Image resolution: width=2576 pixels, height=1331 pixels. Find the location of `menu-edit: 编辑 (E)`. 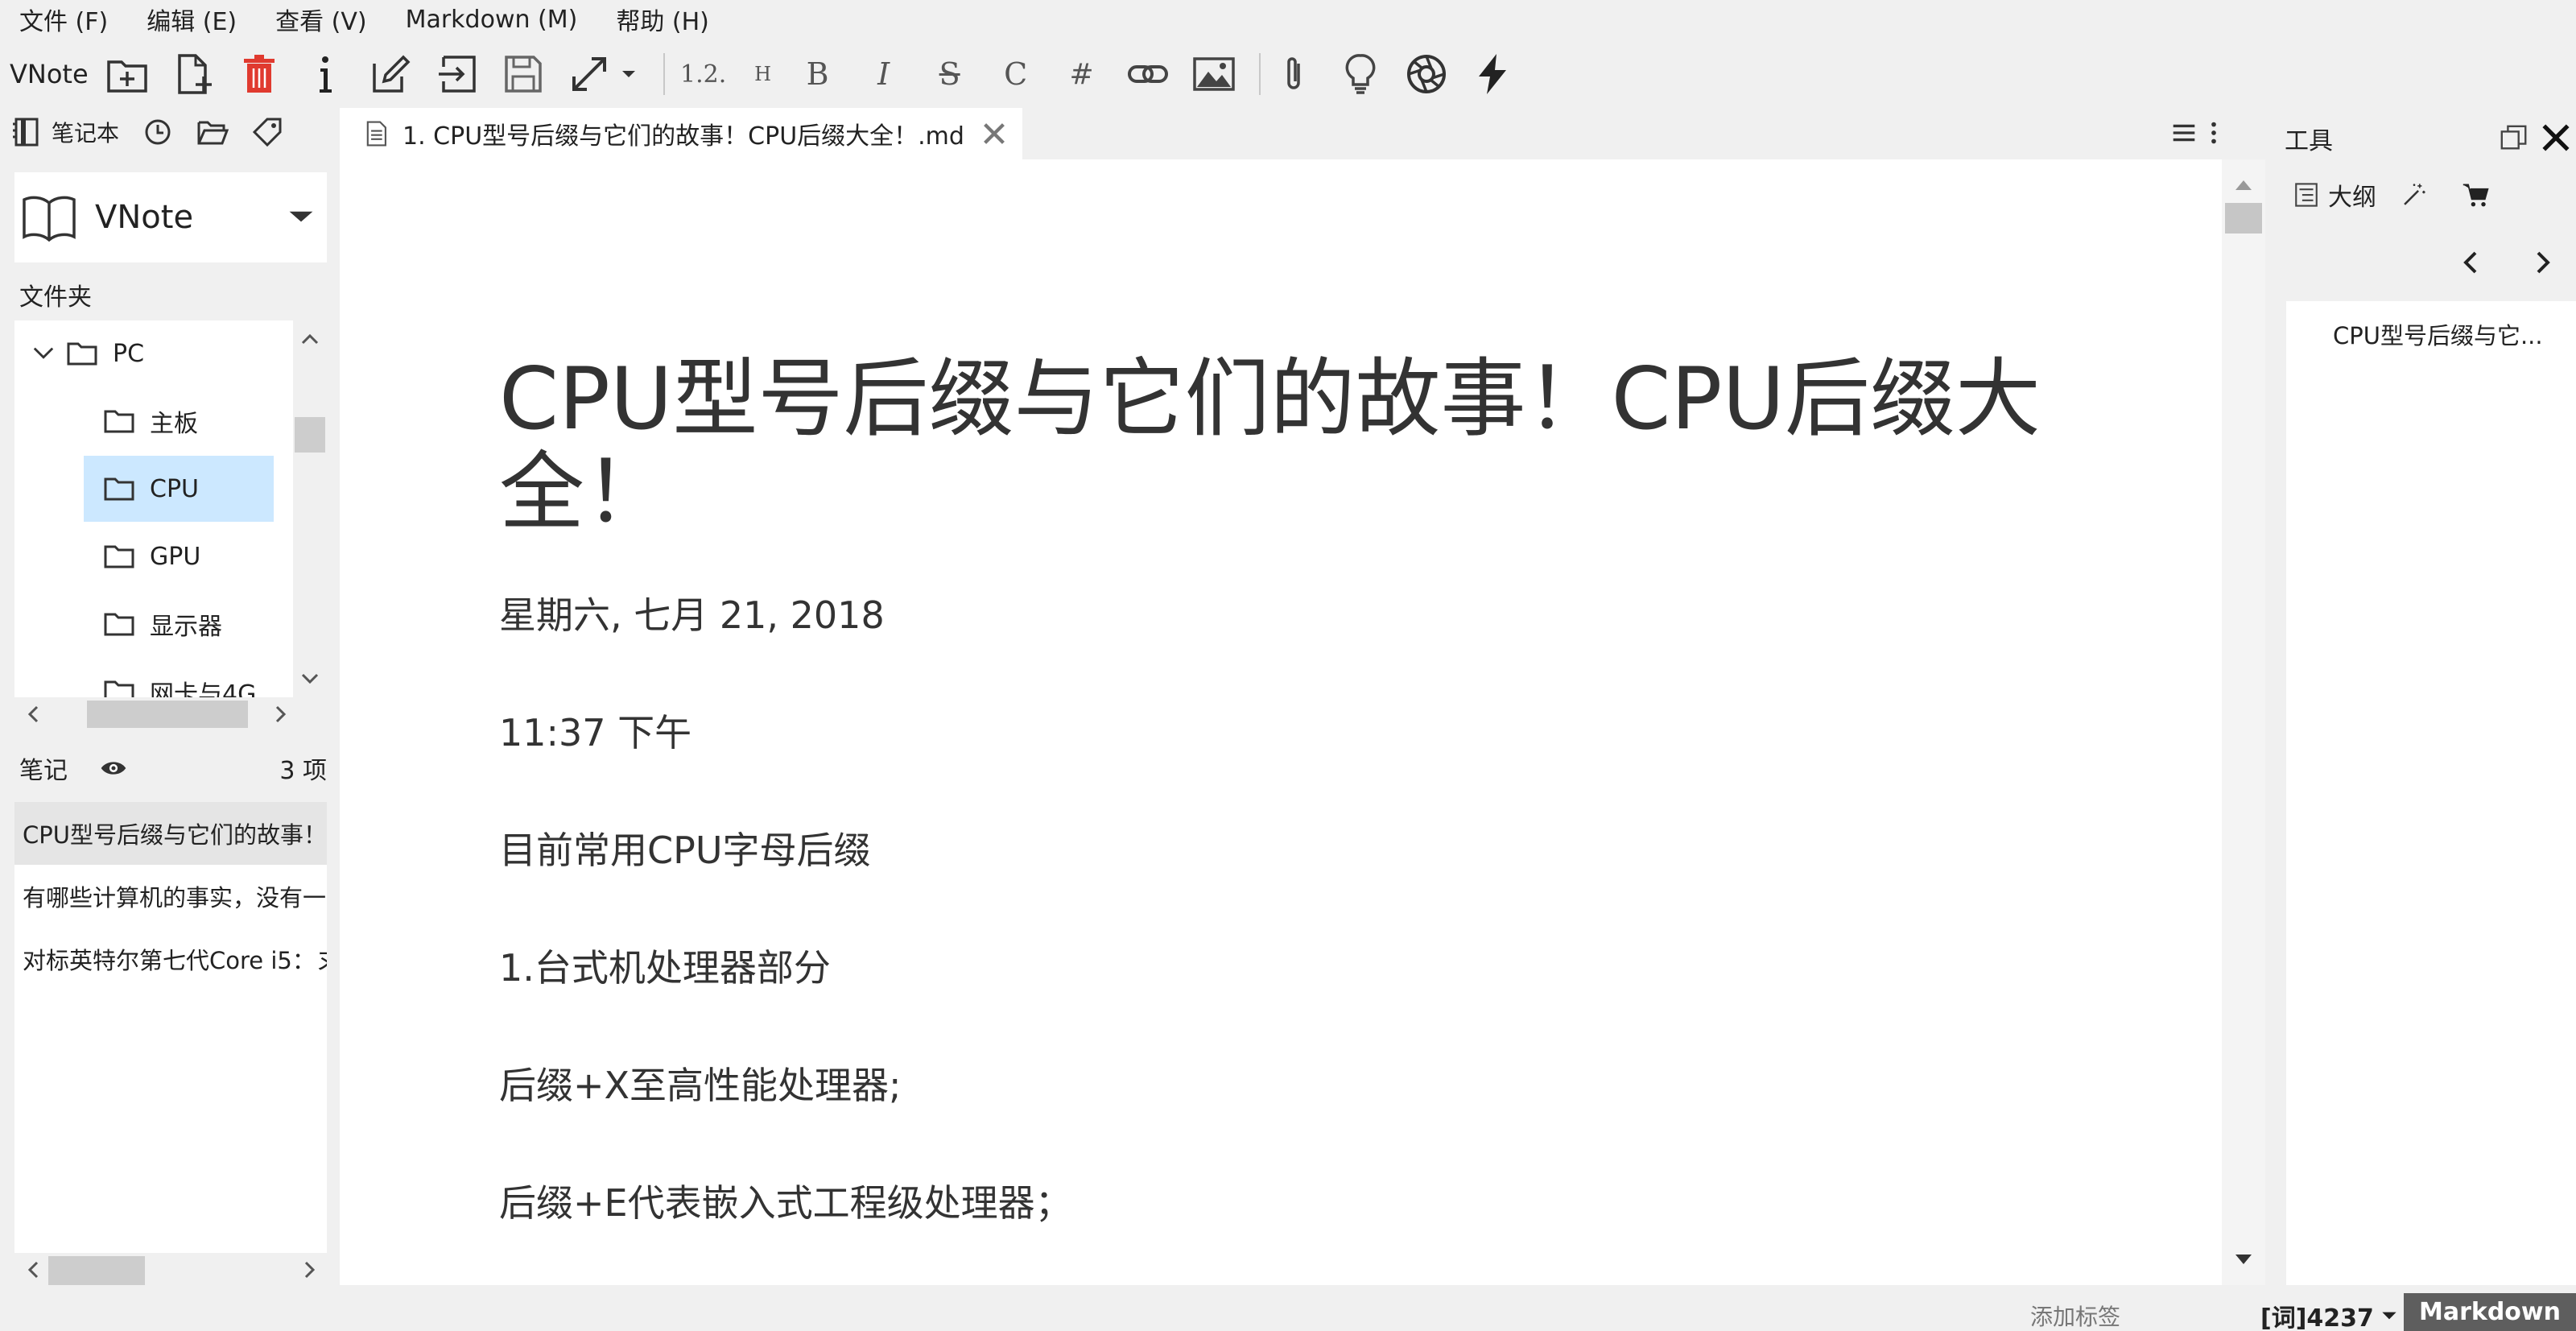

menu-edit: 编辑 (E) is located at coordinates (192, 19).